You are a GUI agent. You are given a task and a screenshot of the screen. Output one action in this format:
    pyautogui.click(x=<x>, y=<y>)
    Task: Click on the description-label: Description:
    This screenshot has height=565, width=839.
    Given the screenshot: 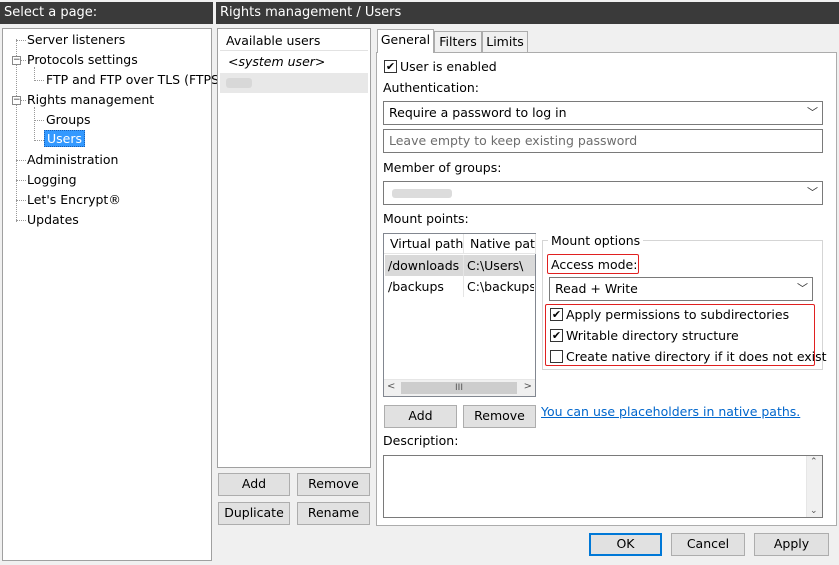 What is the action you would take?
    pyautogui.click(x=421, y=440)
    